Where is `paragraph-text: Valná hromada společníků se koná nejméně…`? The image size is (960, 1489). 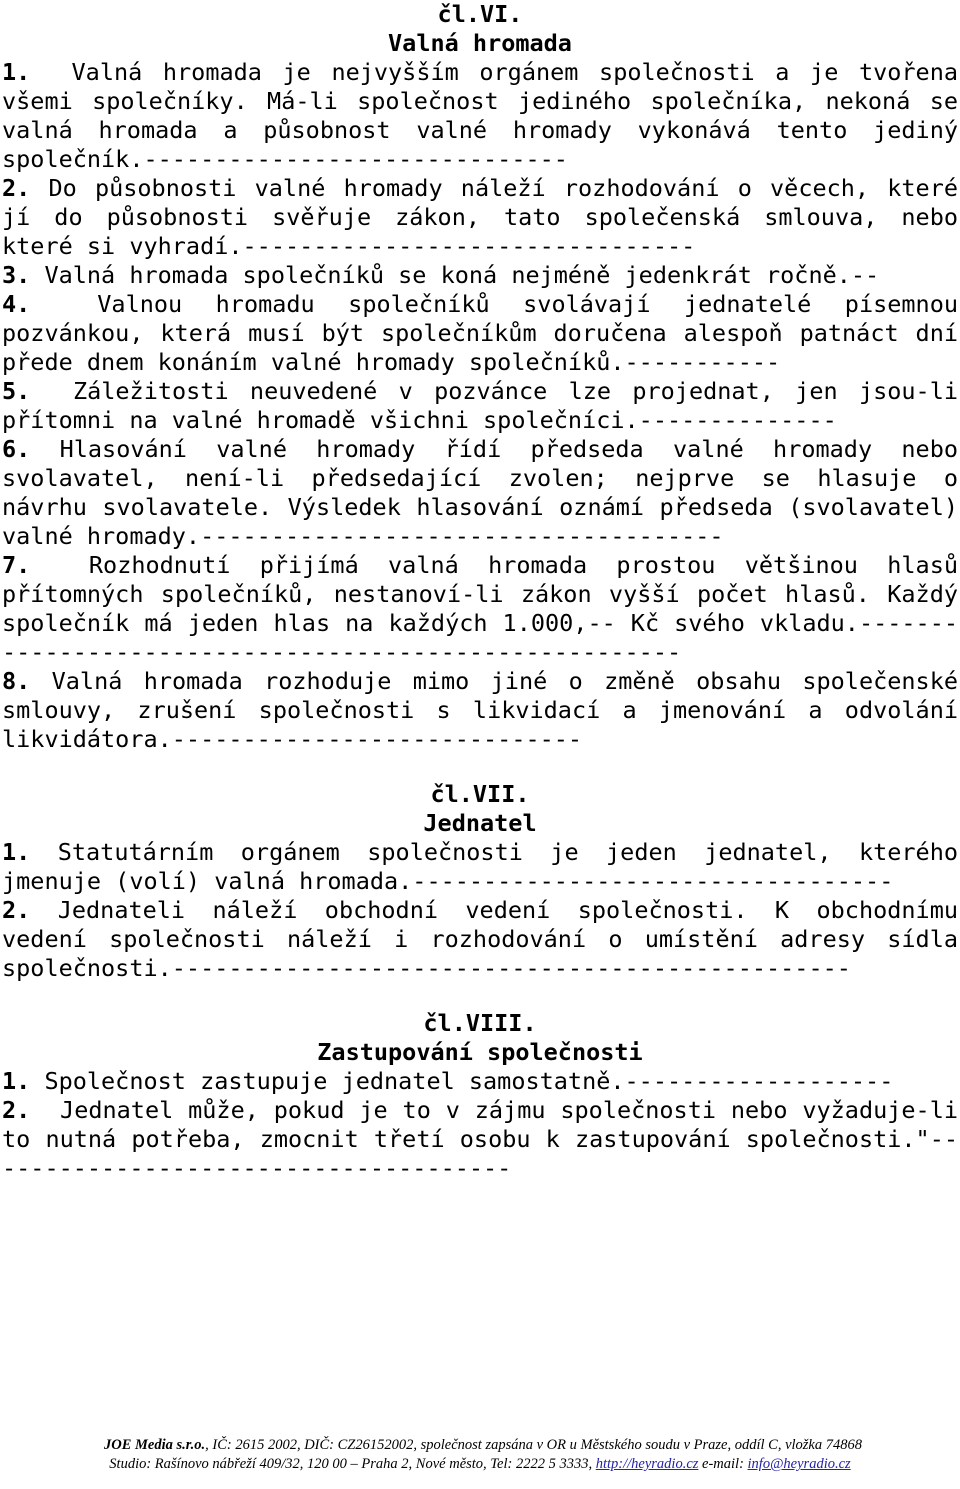
paragraph-text: Valná hromada společníků se koná nejméně… is located at coordinates (455, 275).